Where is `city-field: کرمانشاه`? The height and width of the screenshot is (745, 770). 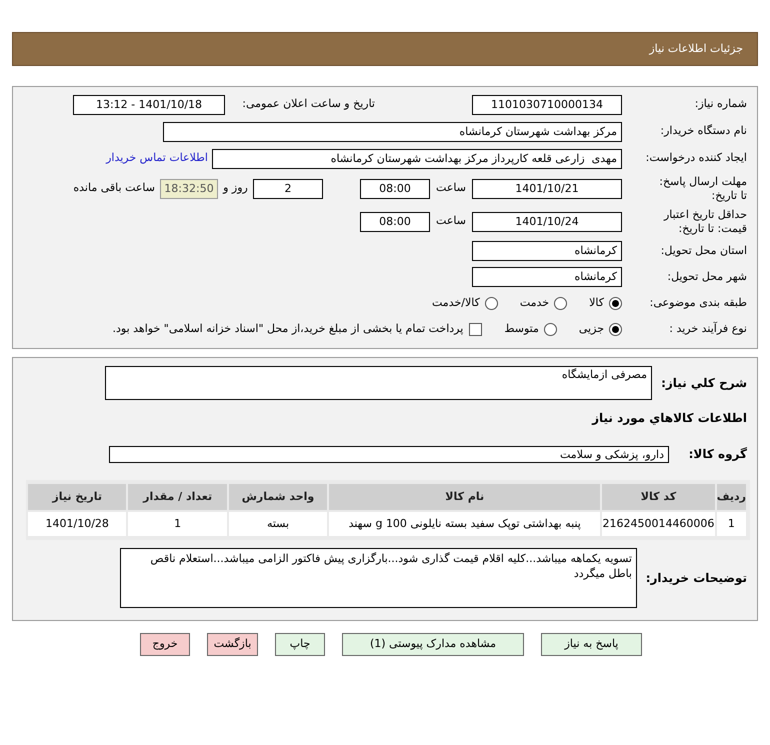
city-field: کرمانشاه is located at coordinates (547, 277).